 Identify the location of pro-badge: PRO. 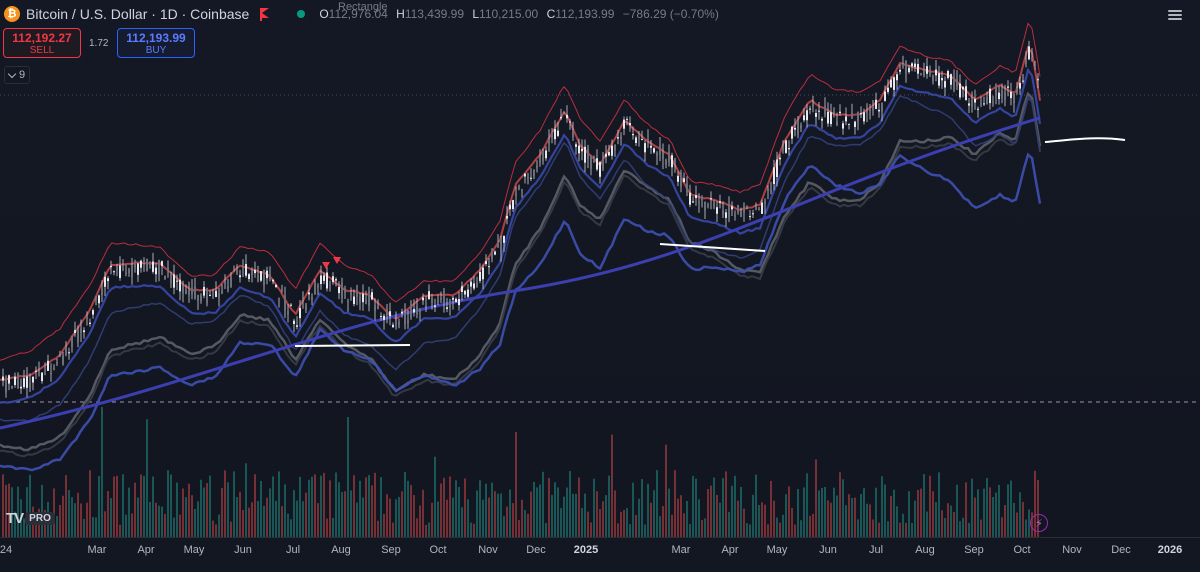
(40, 518).